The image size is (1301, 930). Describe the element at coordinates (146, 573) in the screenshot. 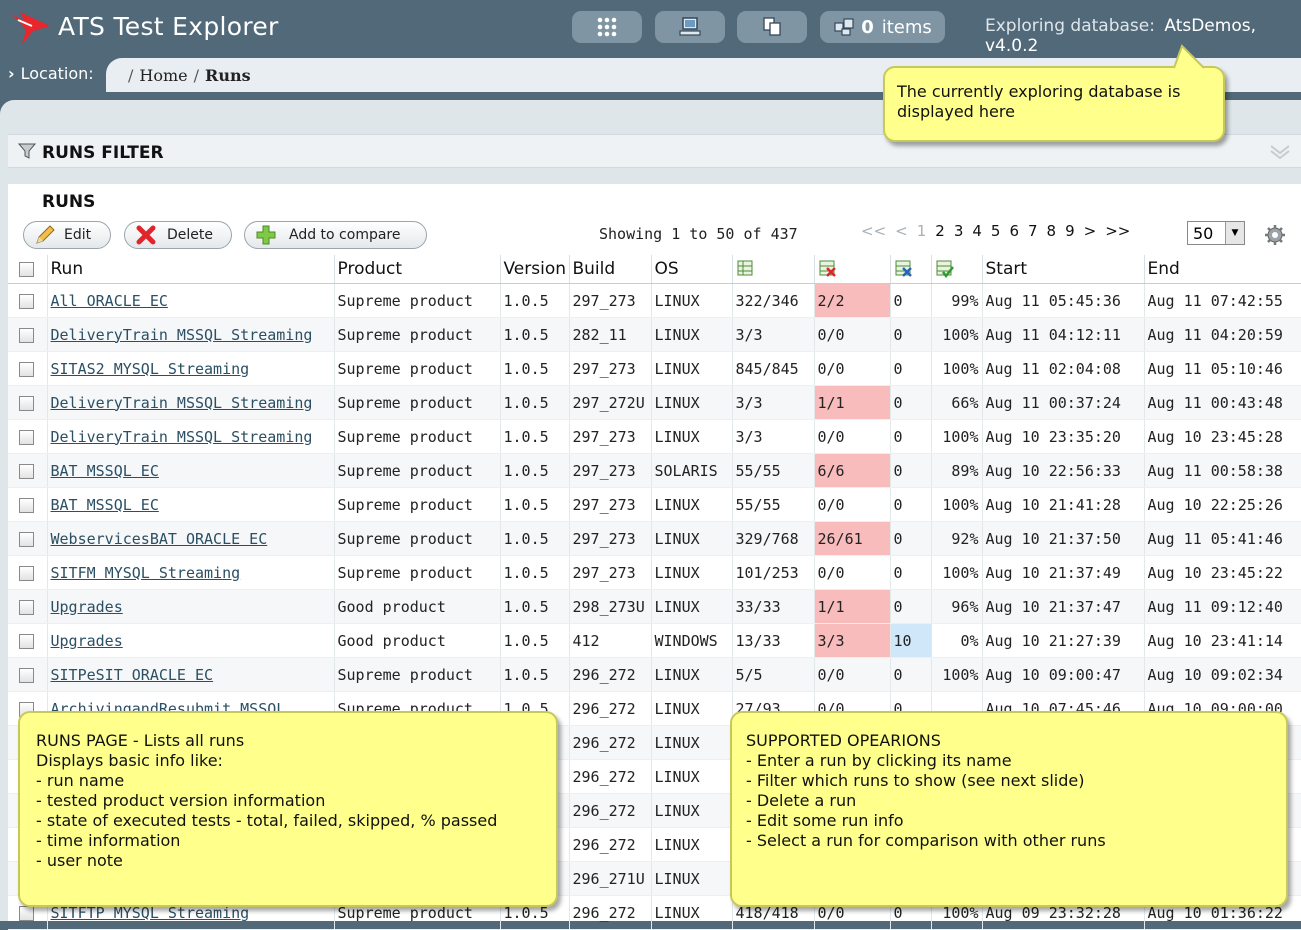

I see `run-link: SITFM MYSQL Streaming` at that location.